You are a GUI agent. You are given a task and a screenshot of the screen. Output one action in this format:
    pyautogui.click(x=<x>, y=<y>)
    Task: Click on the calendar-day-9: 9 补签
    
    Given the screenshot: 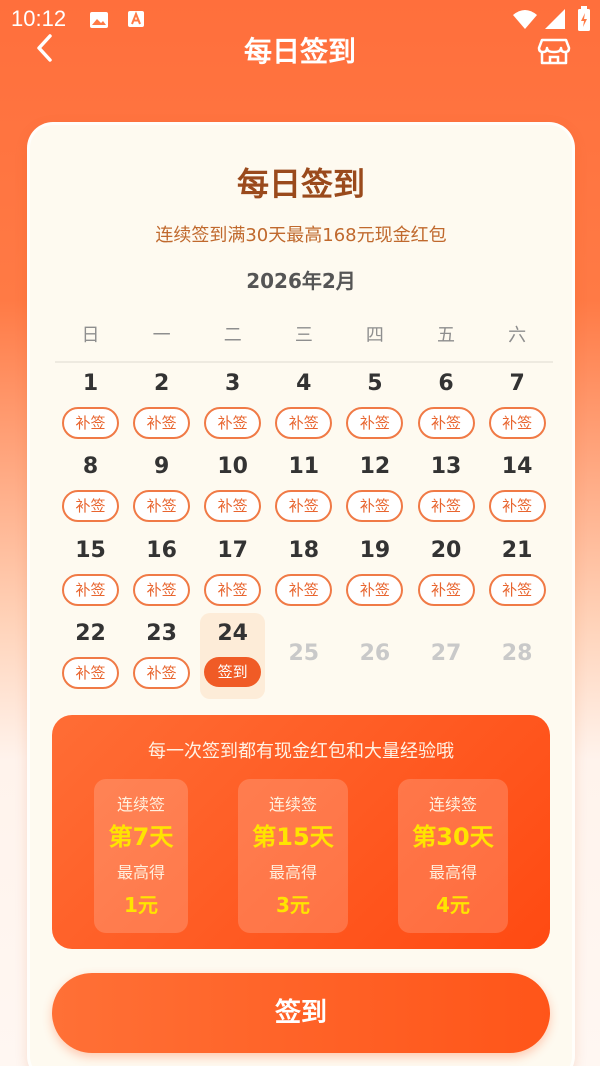 What is the action you would take?
    pyautogui.click(x=161, y=493)
    